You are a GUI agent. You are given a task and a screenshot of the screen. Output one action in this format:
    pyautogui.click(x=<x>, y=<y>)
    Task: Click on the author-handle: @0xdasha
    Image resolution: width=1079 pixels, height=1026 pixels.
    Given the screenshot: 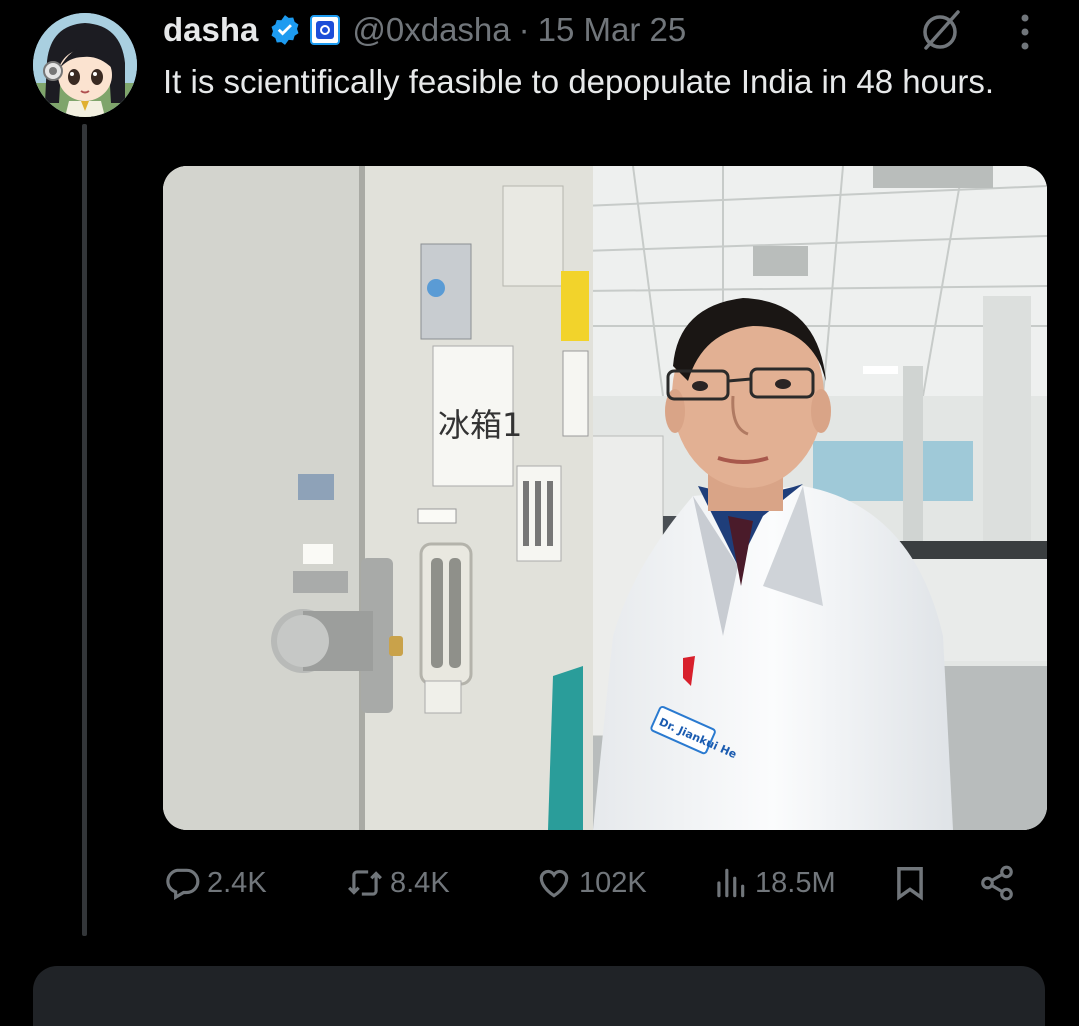 What is the action you would take?
    pyautogui.click(x=431, y=30)
    